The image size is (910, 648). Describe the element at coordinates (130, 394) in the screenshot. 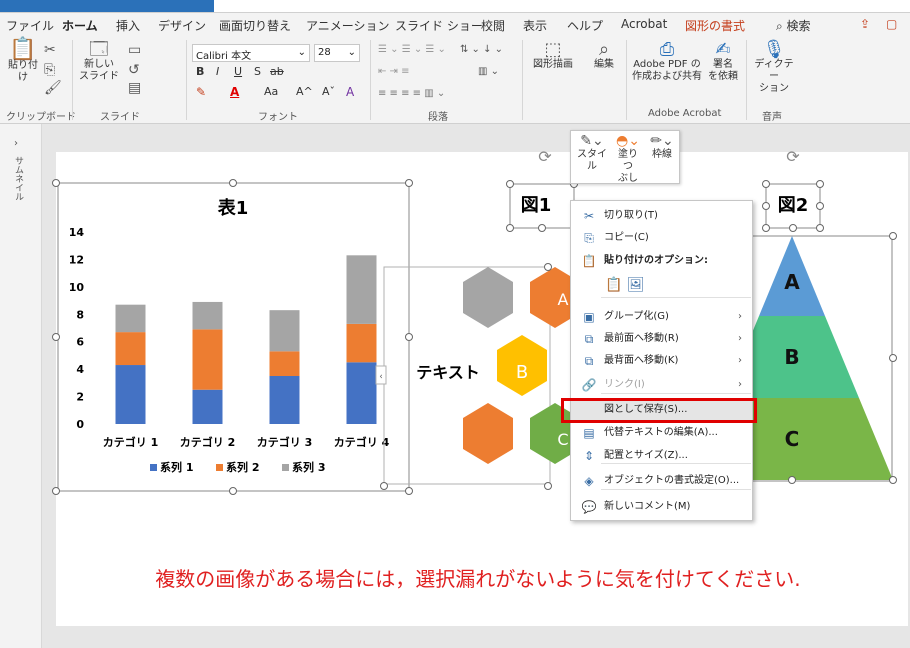

I see `bar-系列1-1` at that location.